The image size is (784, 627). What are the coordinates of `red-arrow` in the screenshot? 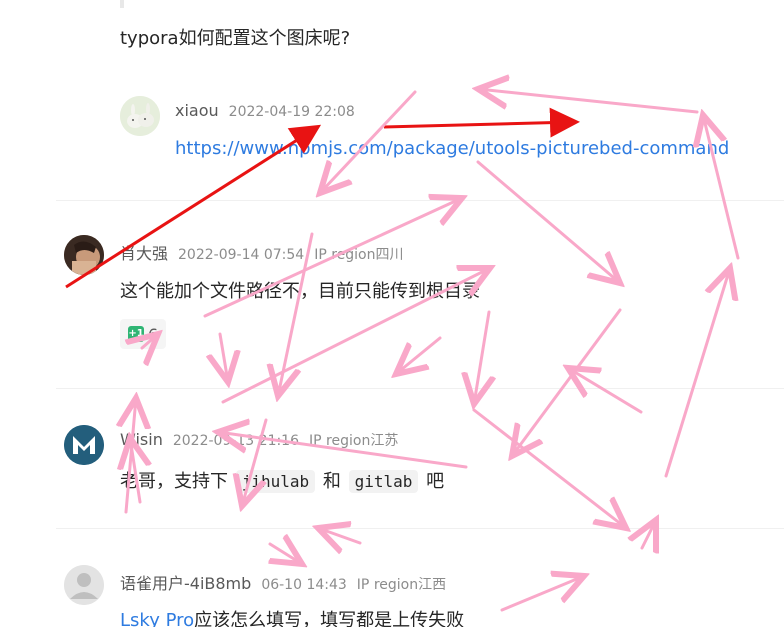 It's located at (481, 122).